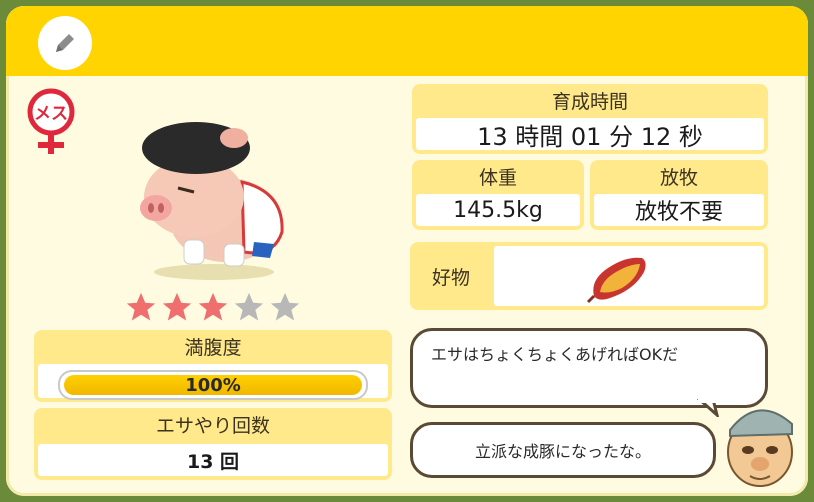 The width and height of the screenshot is (814, 502). I want to click on raise-time-label: 育成時間, so click(589, 101).